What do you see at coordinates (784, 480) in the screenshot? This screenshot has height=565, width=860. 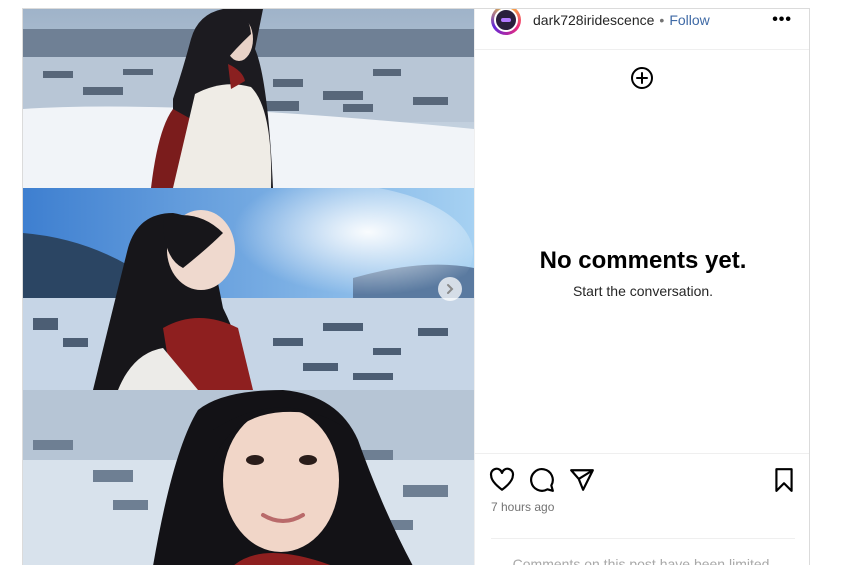 I see `bookmark-icon` at bounding box center [784, 480].